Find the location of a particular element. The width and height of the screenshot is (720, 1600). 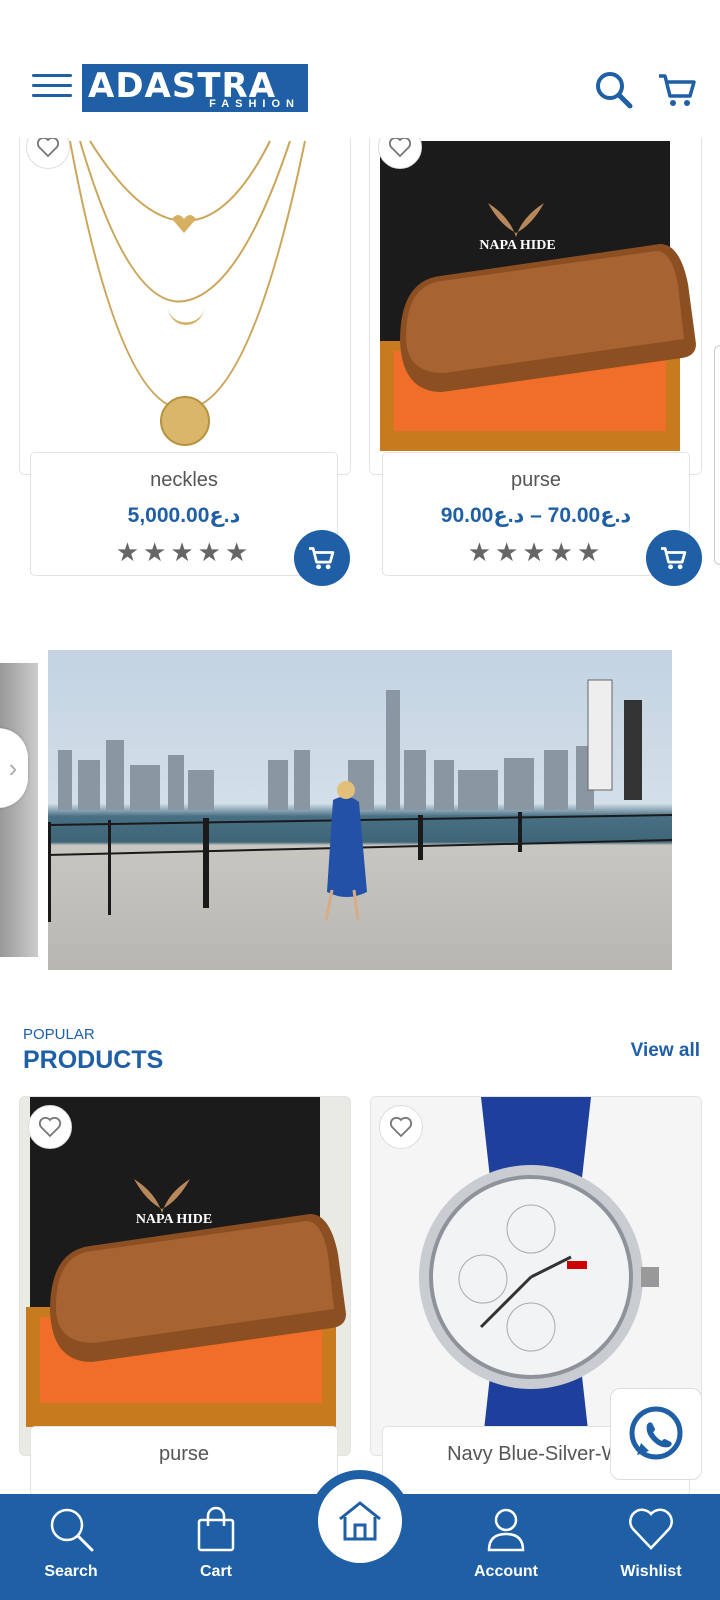

menu-icon is located at coordinates (52, 88).